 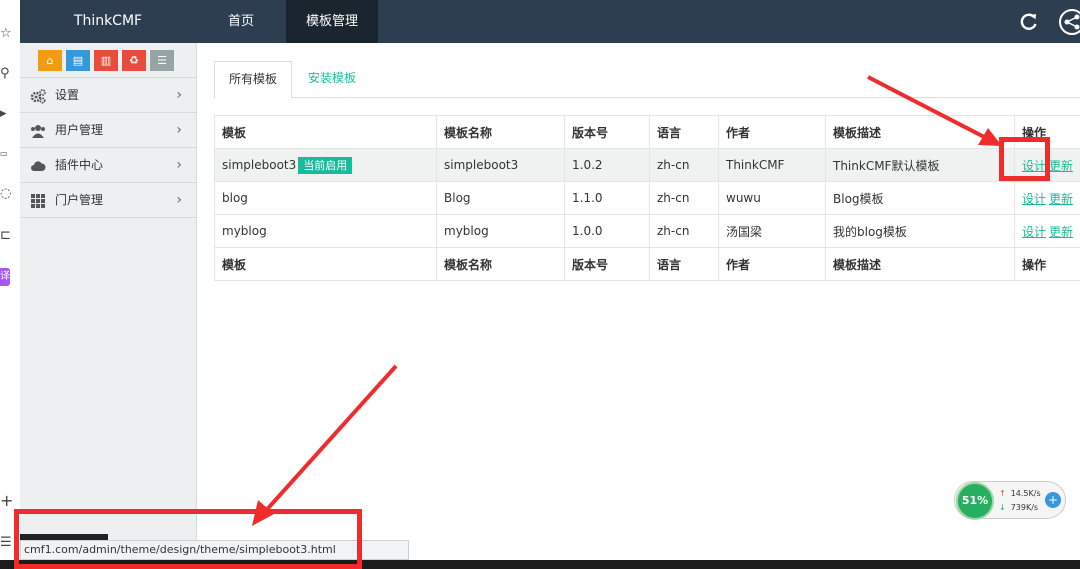 What do you see at coordinates (78, 60) in the screenshot?
I see `file-icon: ▤` at bounding box center [78, 60].